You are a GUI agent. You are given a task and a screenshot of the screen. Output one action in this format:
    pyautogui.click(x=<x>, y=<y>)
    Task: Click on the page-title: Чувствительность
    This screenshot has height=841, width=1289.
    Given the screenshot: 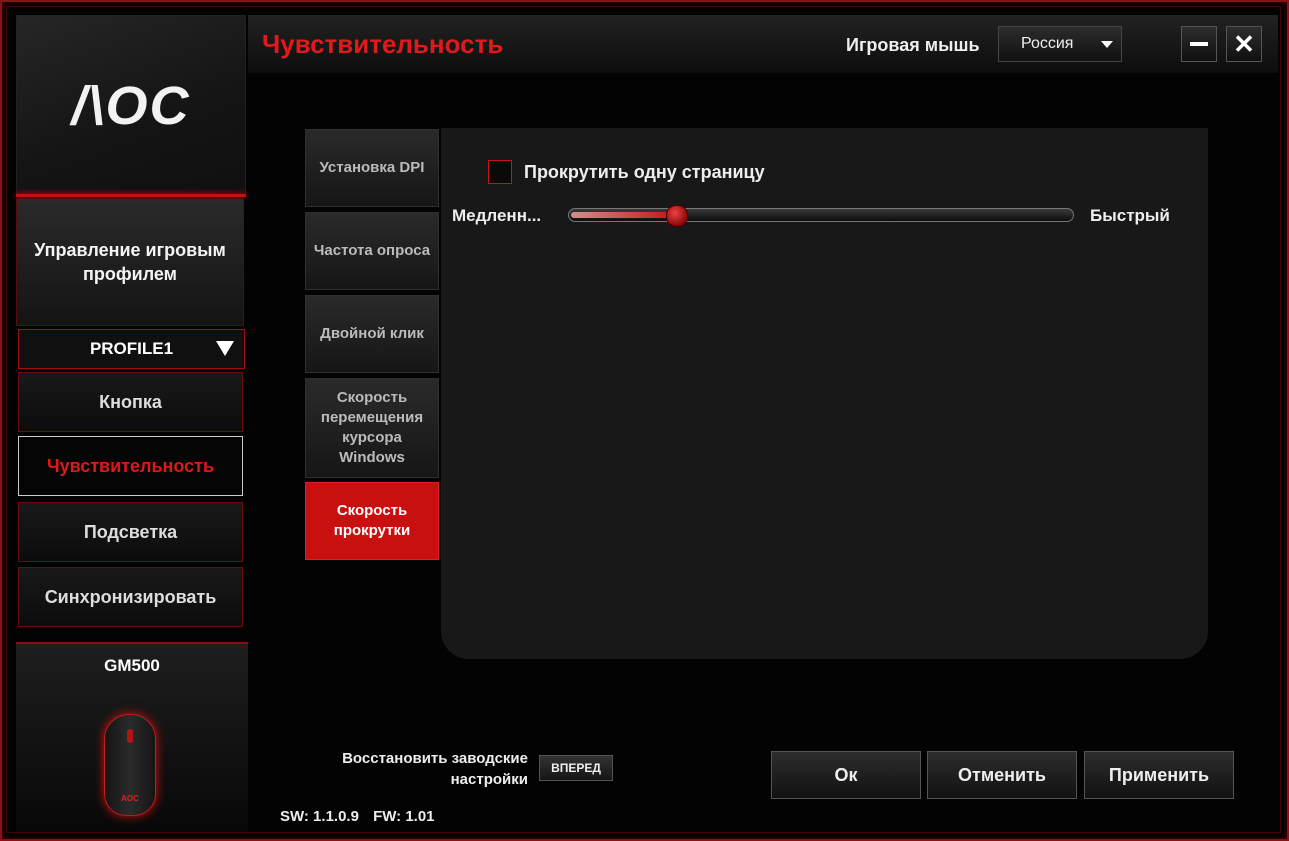 What is the action you would take?
    pyautogui.click(x=383, y=44)
    